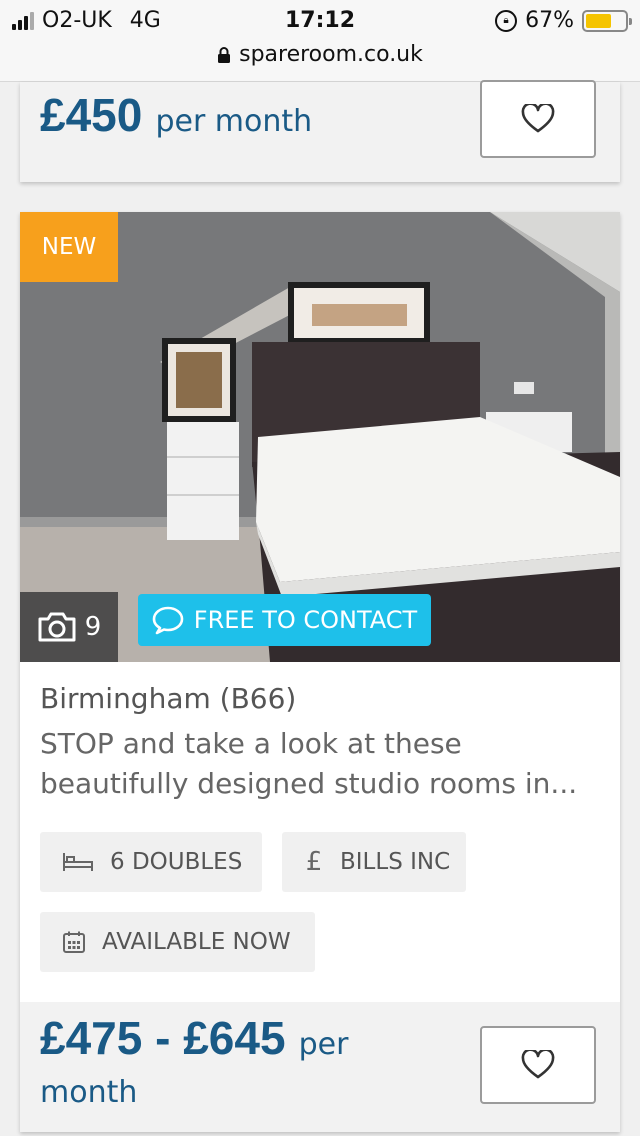 This screenshot has width=640, height=1136. I want to click on price-range-amount: £475 - £645, so click(163, 1038).